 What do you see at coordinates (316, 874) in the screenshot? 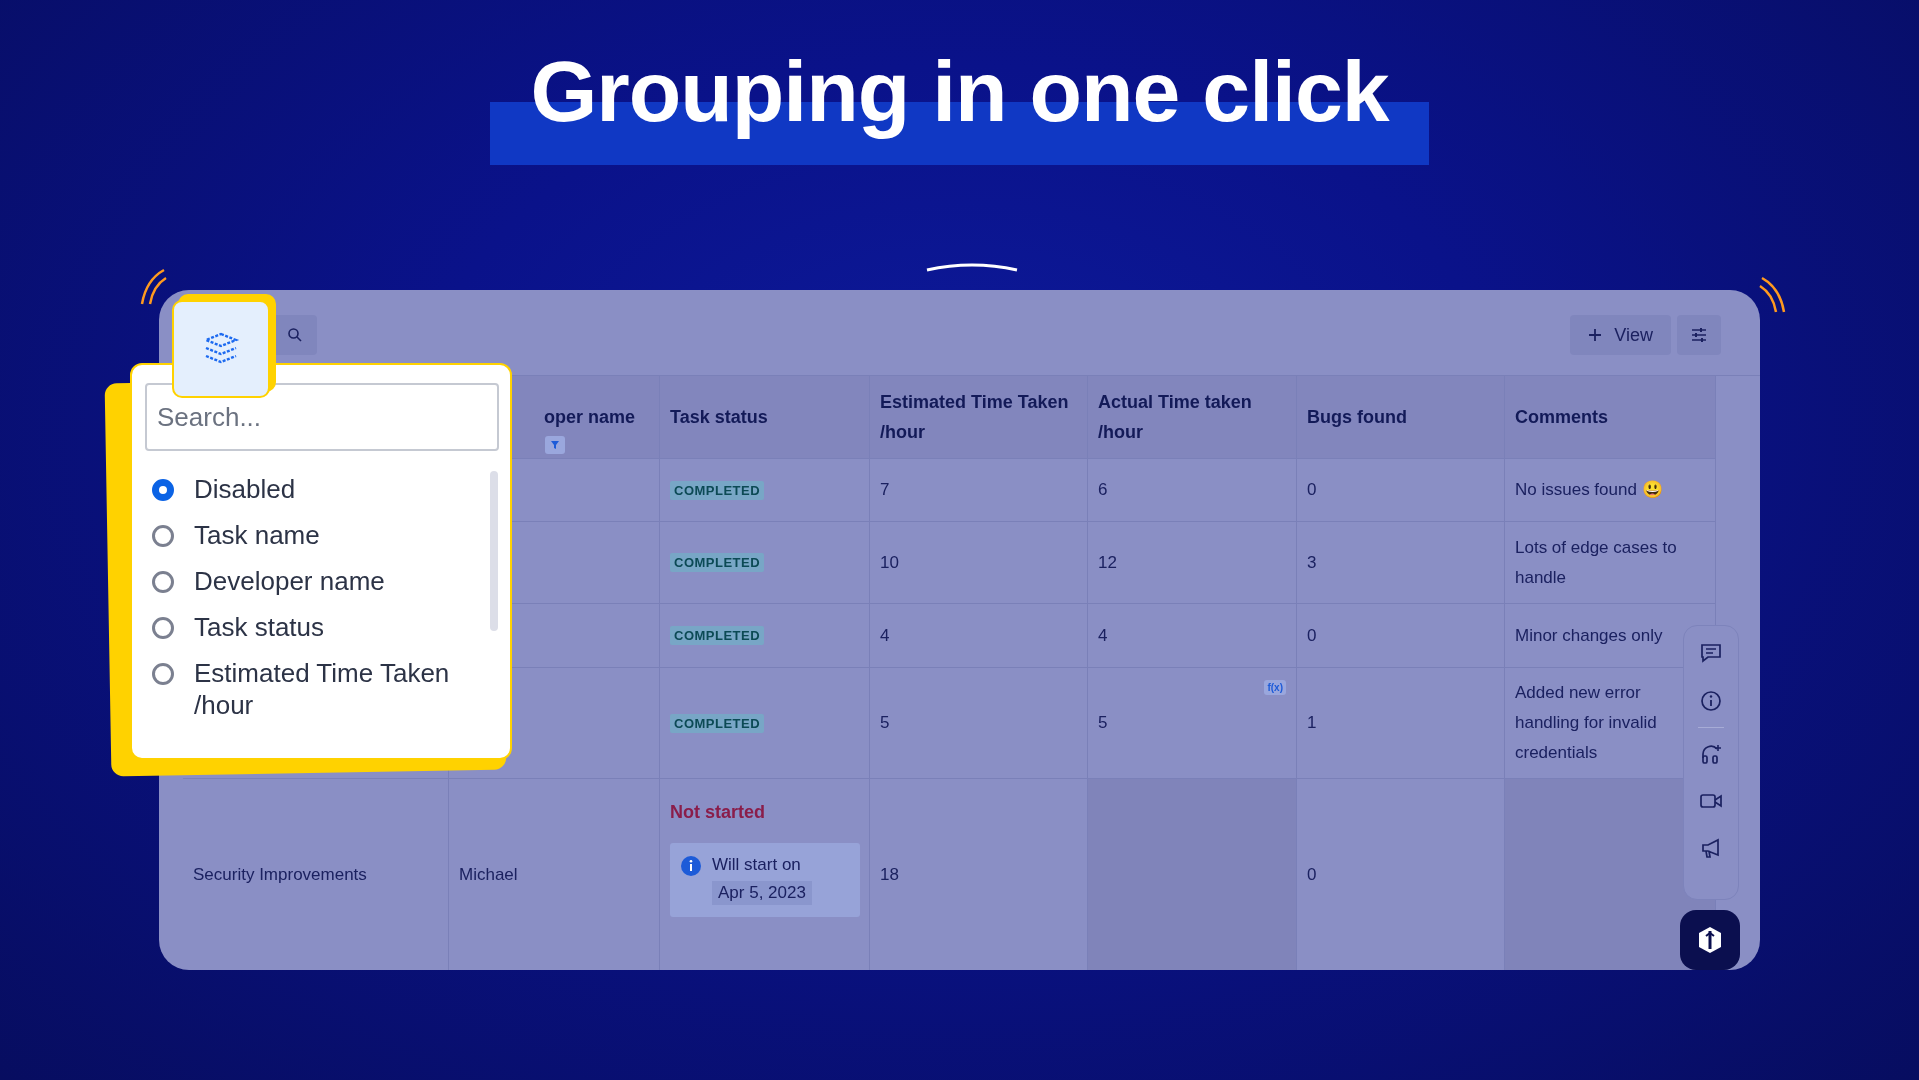
I see `table-cell: Security Improvements` at bounding box center [316, 874].